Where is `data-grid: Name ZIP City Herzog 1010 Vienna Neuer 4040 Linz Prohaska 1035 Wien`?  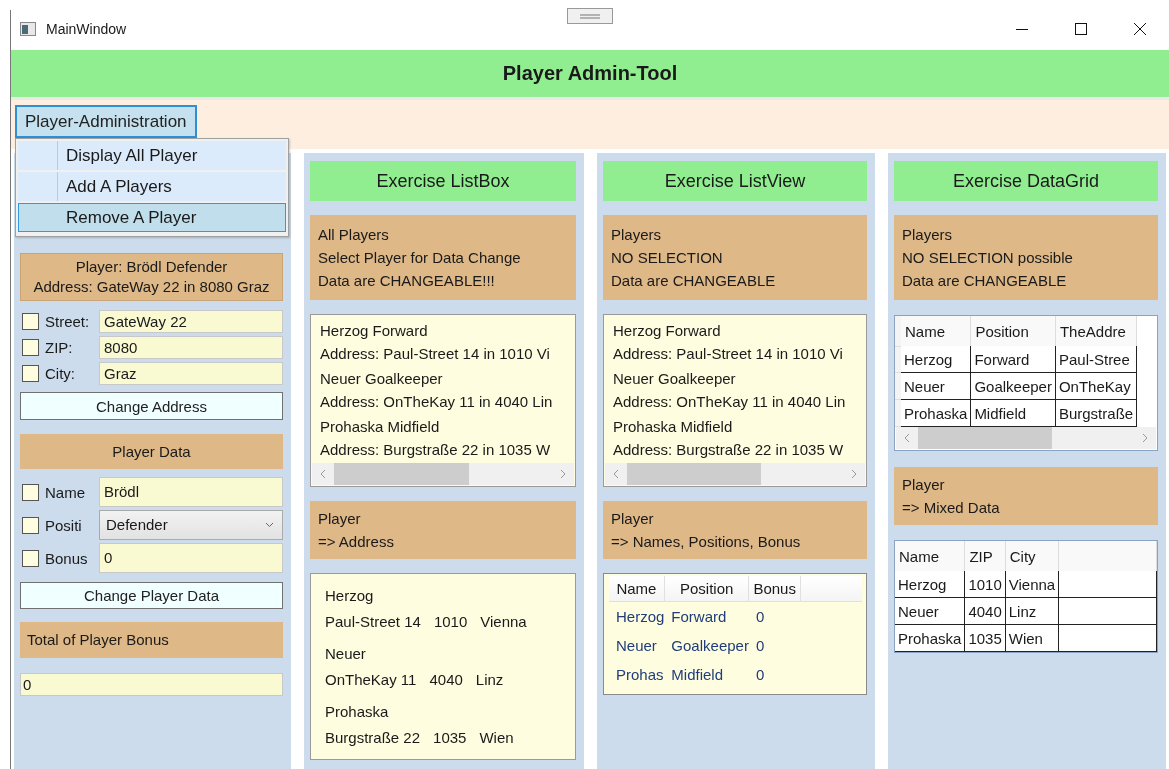 data-grid: Name ZIP City Herzog 1010 Vienna Neuer 4040 Linz Prohaska 1035 Wien is located at coordinates (1026, 596).